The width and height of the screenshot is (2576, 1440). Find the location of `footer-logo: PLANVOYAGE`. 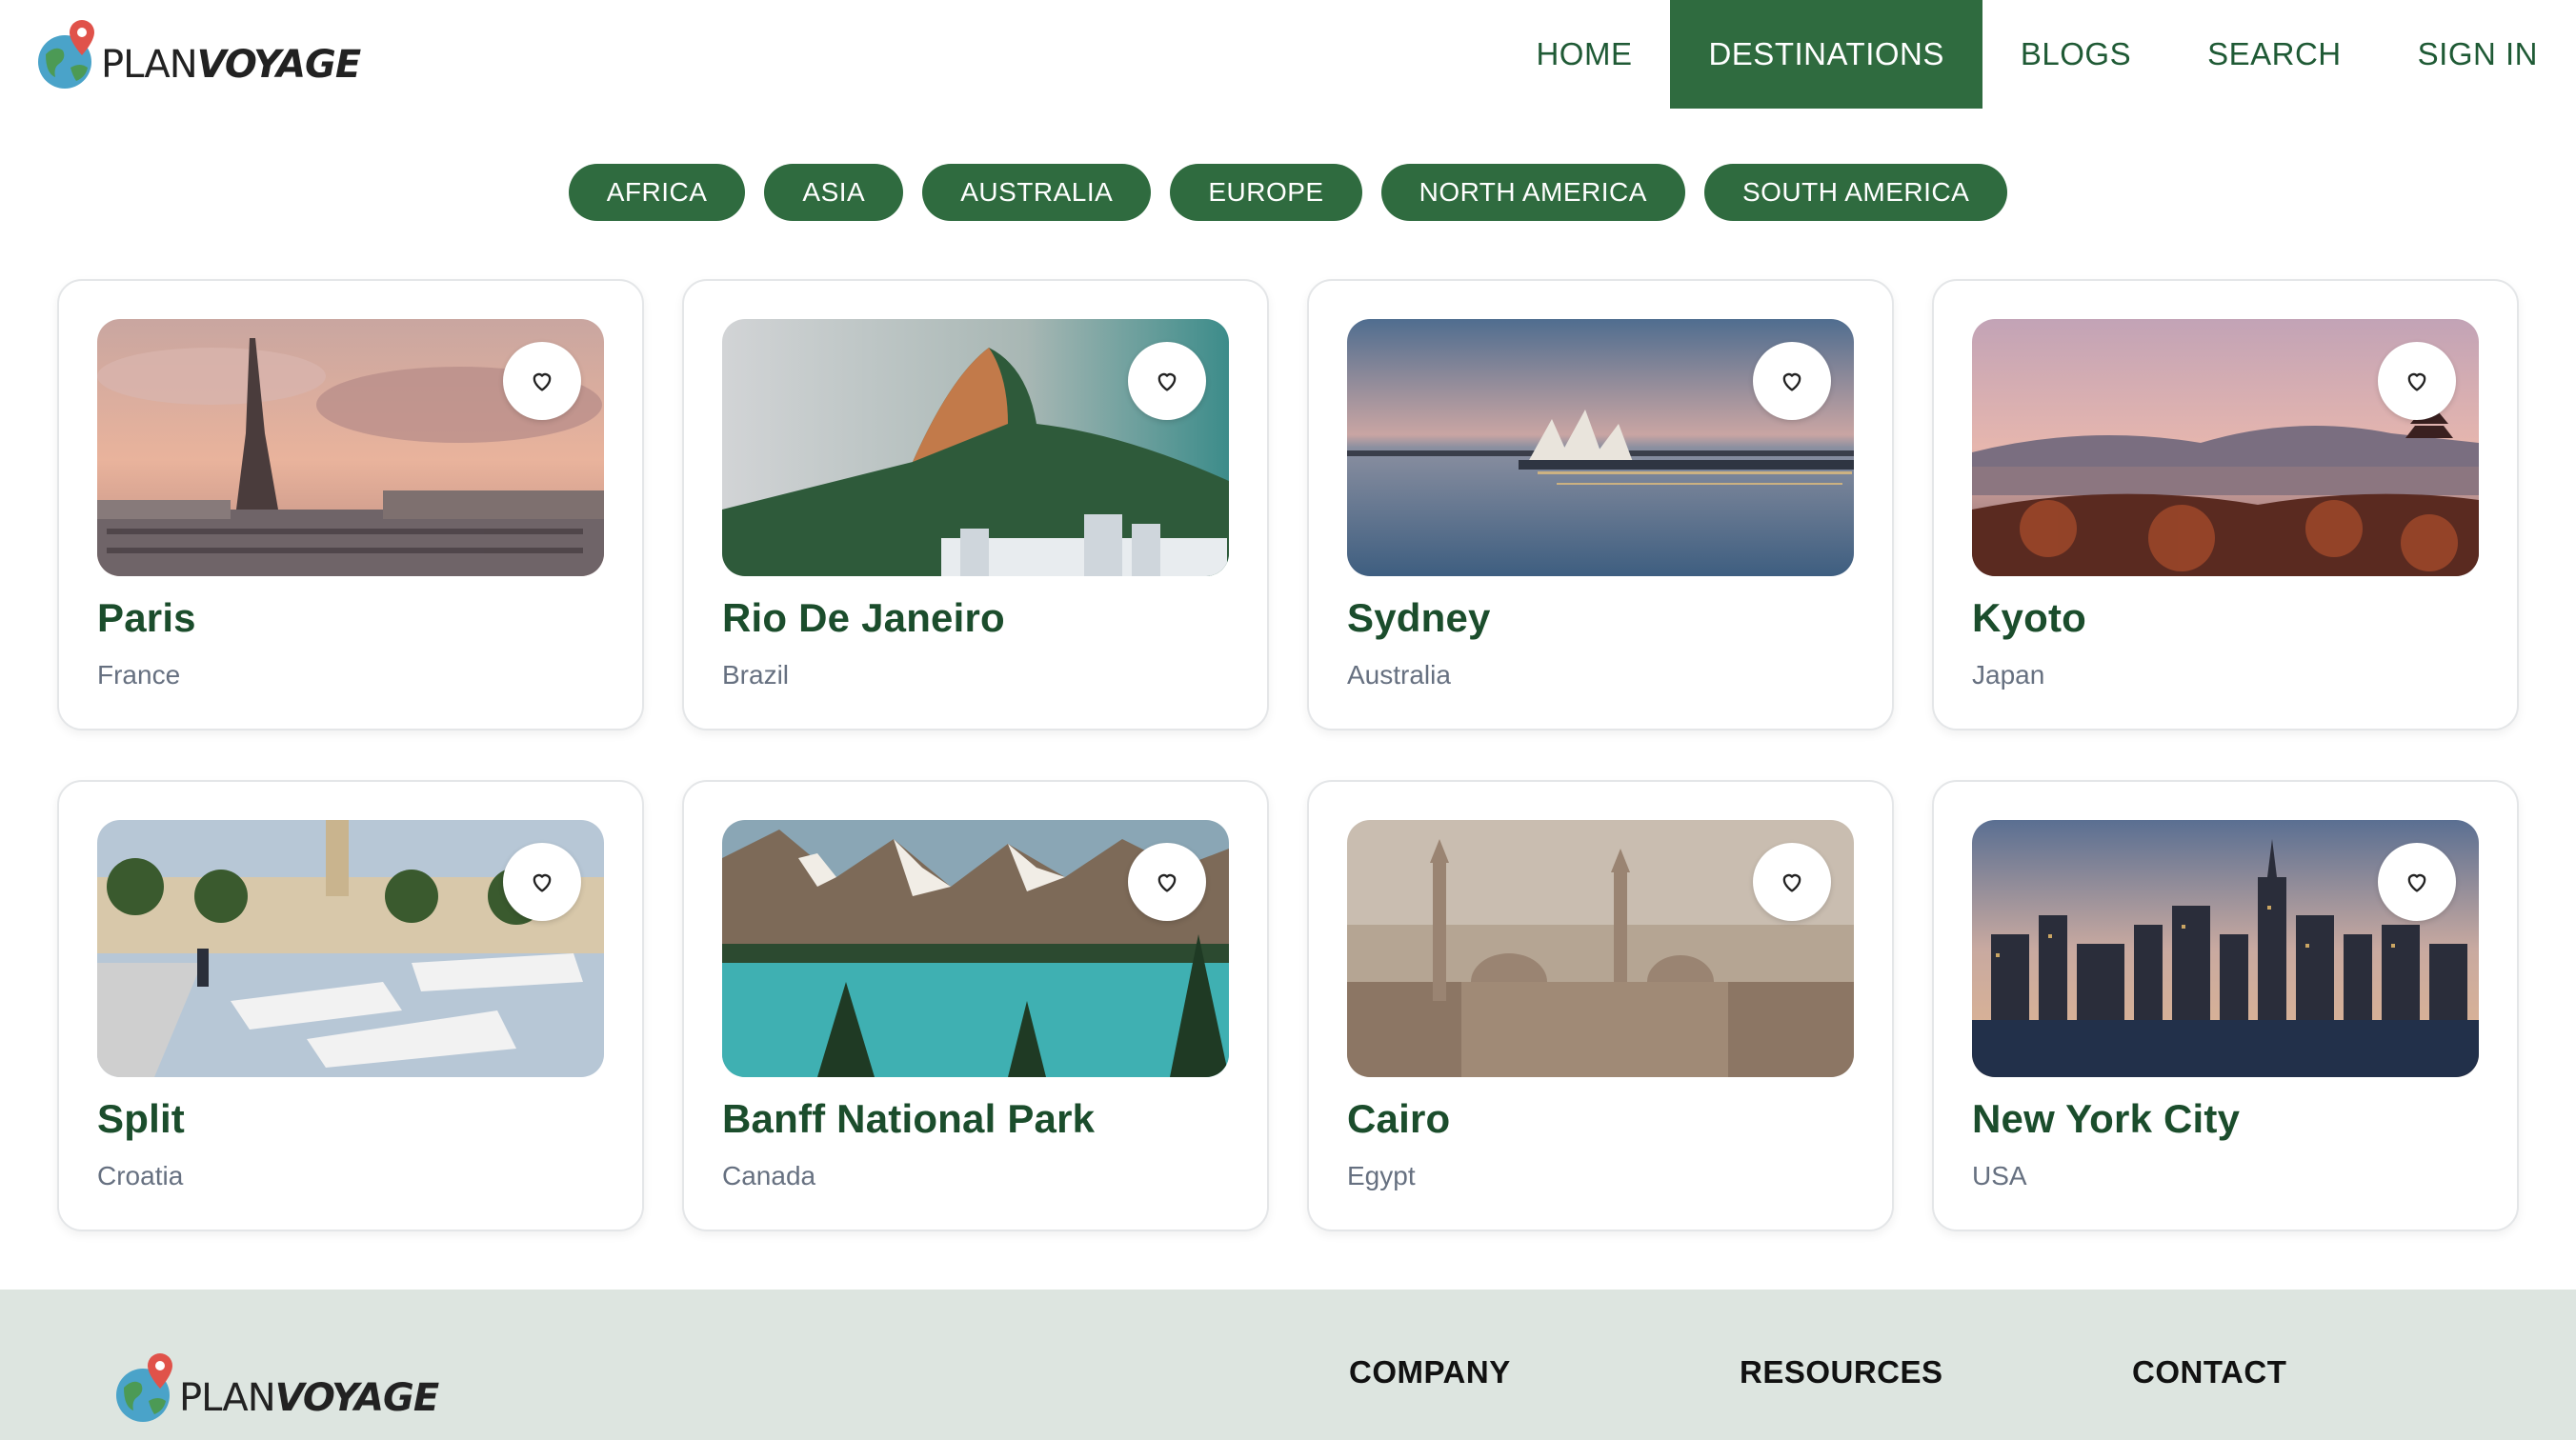

footer-logo: PLANVOYAGE is located at coordinates (277, 1388).